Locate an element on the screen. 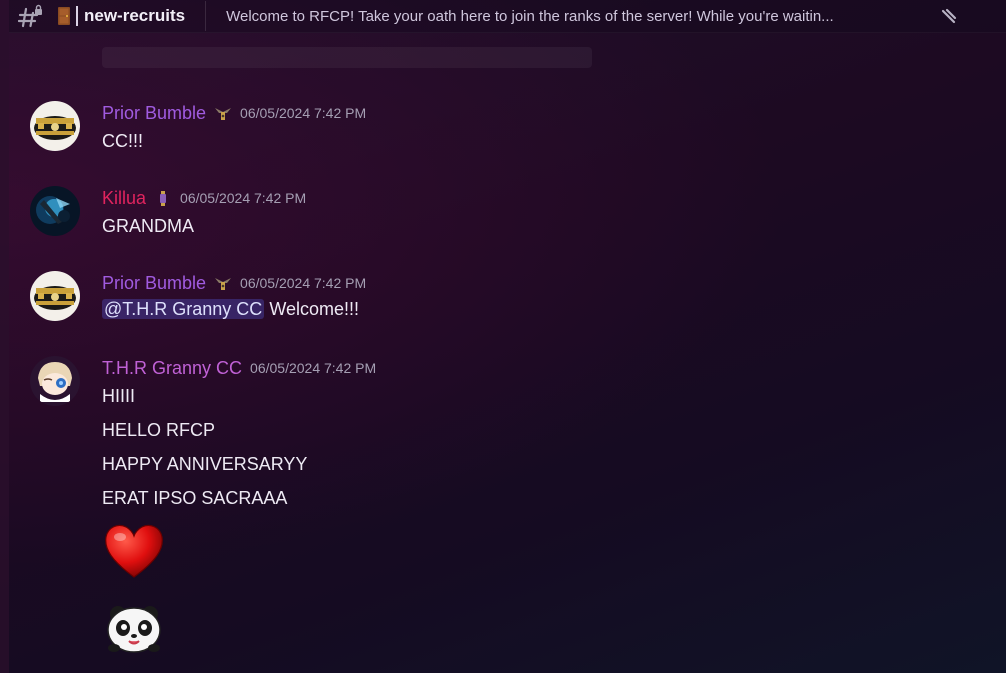  message-text: HELLO RFCP is located at coordinates (159, 430).